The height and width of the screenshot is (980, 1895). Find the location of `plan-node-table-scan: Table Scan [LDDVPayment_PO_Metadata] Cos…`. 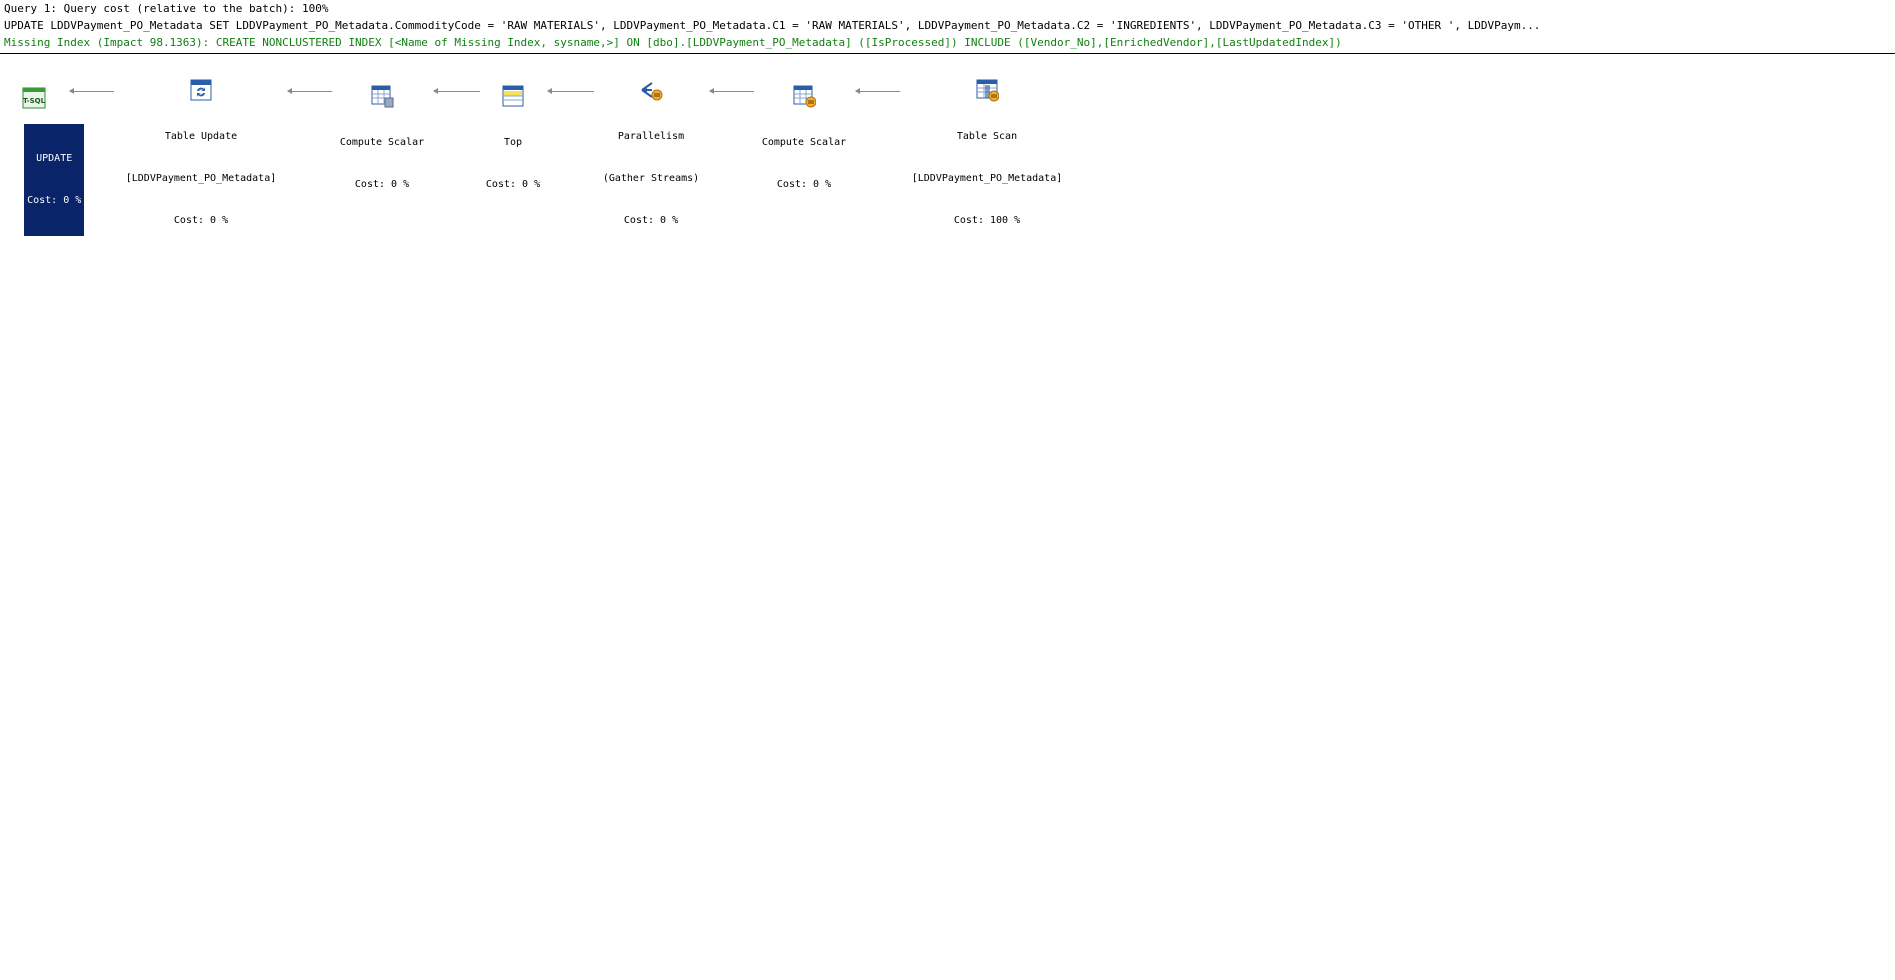

plan-node-table-scan: Table Scan [LDDVPayment_PO_Metadata] Cos… is located at coordinates (987, 153).